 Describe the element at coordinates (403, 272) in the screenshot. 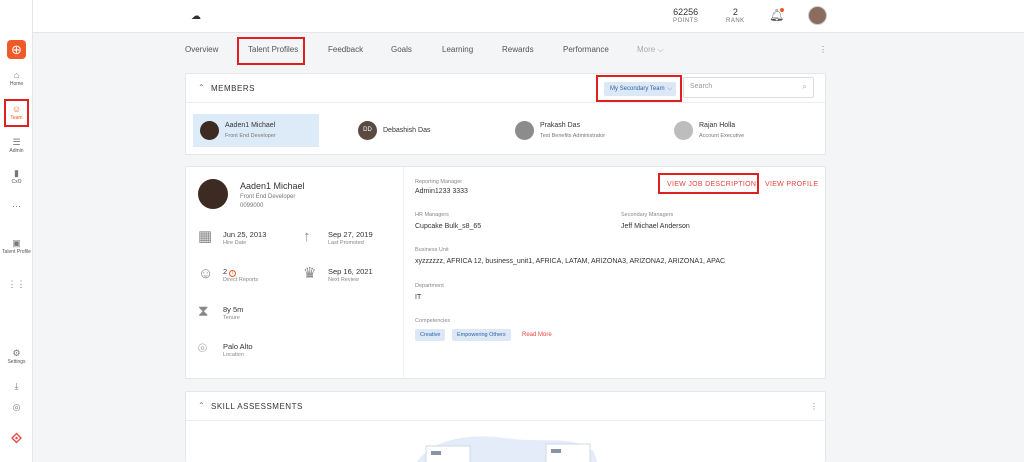

I see `profile-divider` at that location.